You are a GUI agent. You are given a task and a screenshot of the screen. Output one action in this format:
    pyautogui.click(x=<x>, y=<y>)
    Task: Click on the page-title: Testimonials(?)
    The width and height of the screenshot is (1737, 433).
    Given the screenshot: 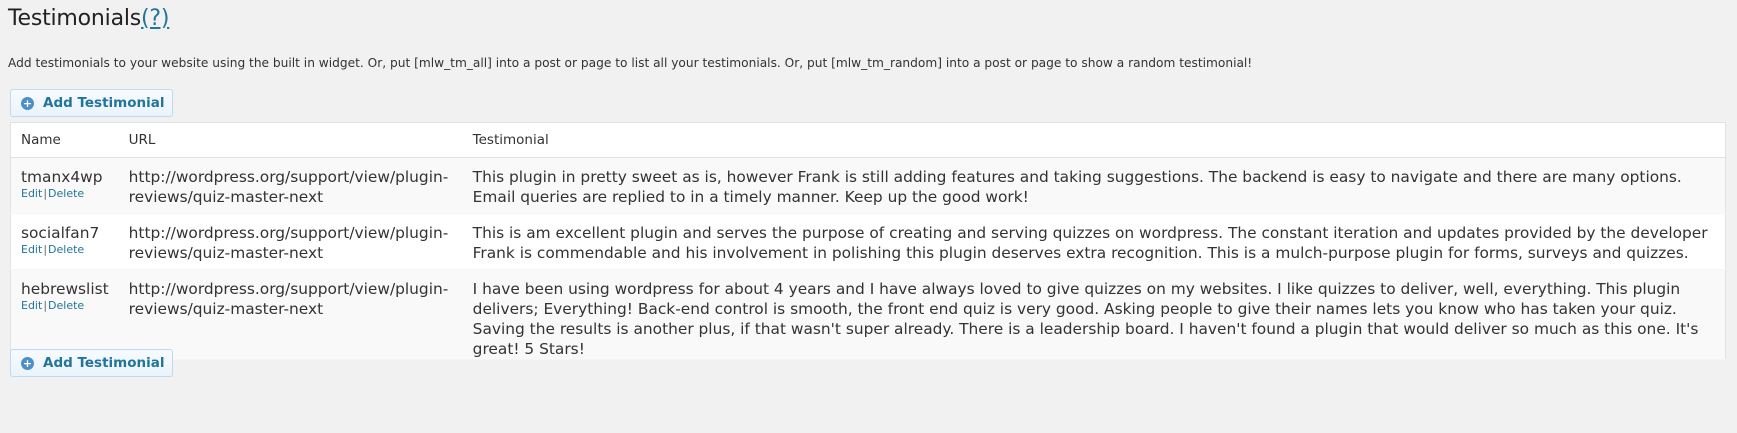 What is the action you would take?
    pyautogui.click(x=88, y=18)
    